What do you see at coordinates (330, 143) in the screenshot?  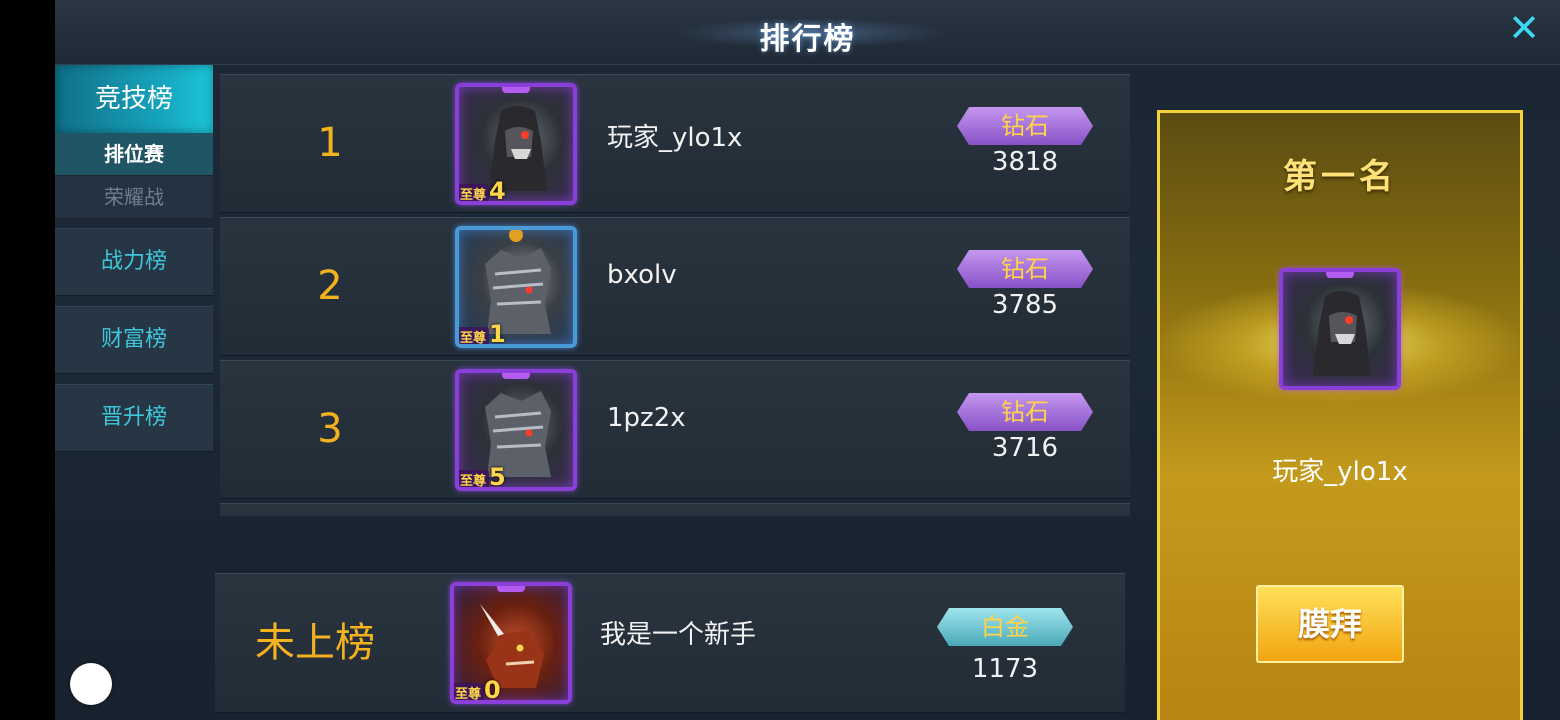 I see `rank-number: 1` at bounding box center [330, 143].